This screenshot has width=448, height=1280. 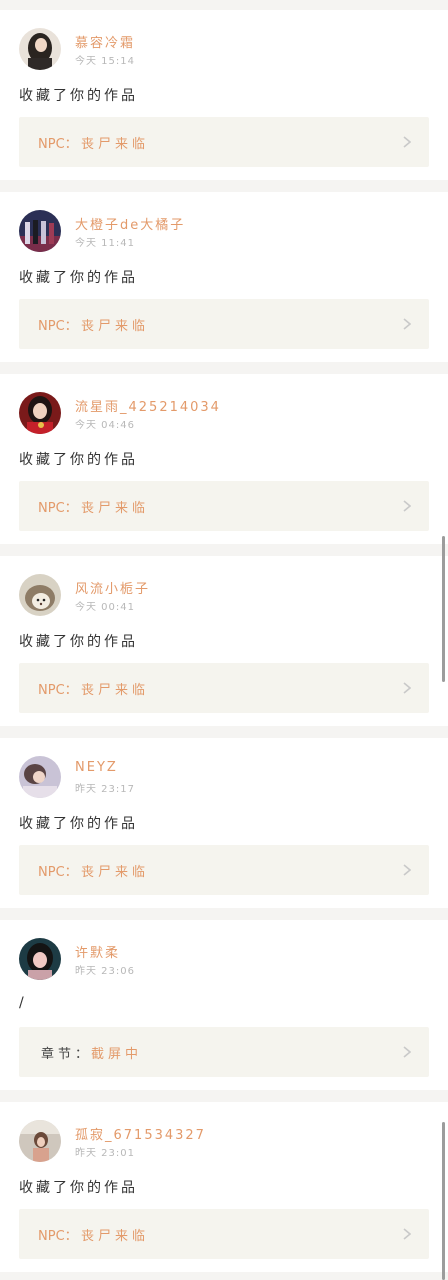 What do you see at coordinates (224, 1052) in the screenshot?
I see `work-link: 章节： 截屏中` at bounding box center [224, 1052].